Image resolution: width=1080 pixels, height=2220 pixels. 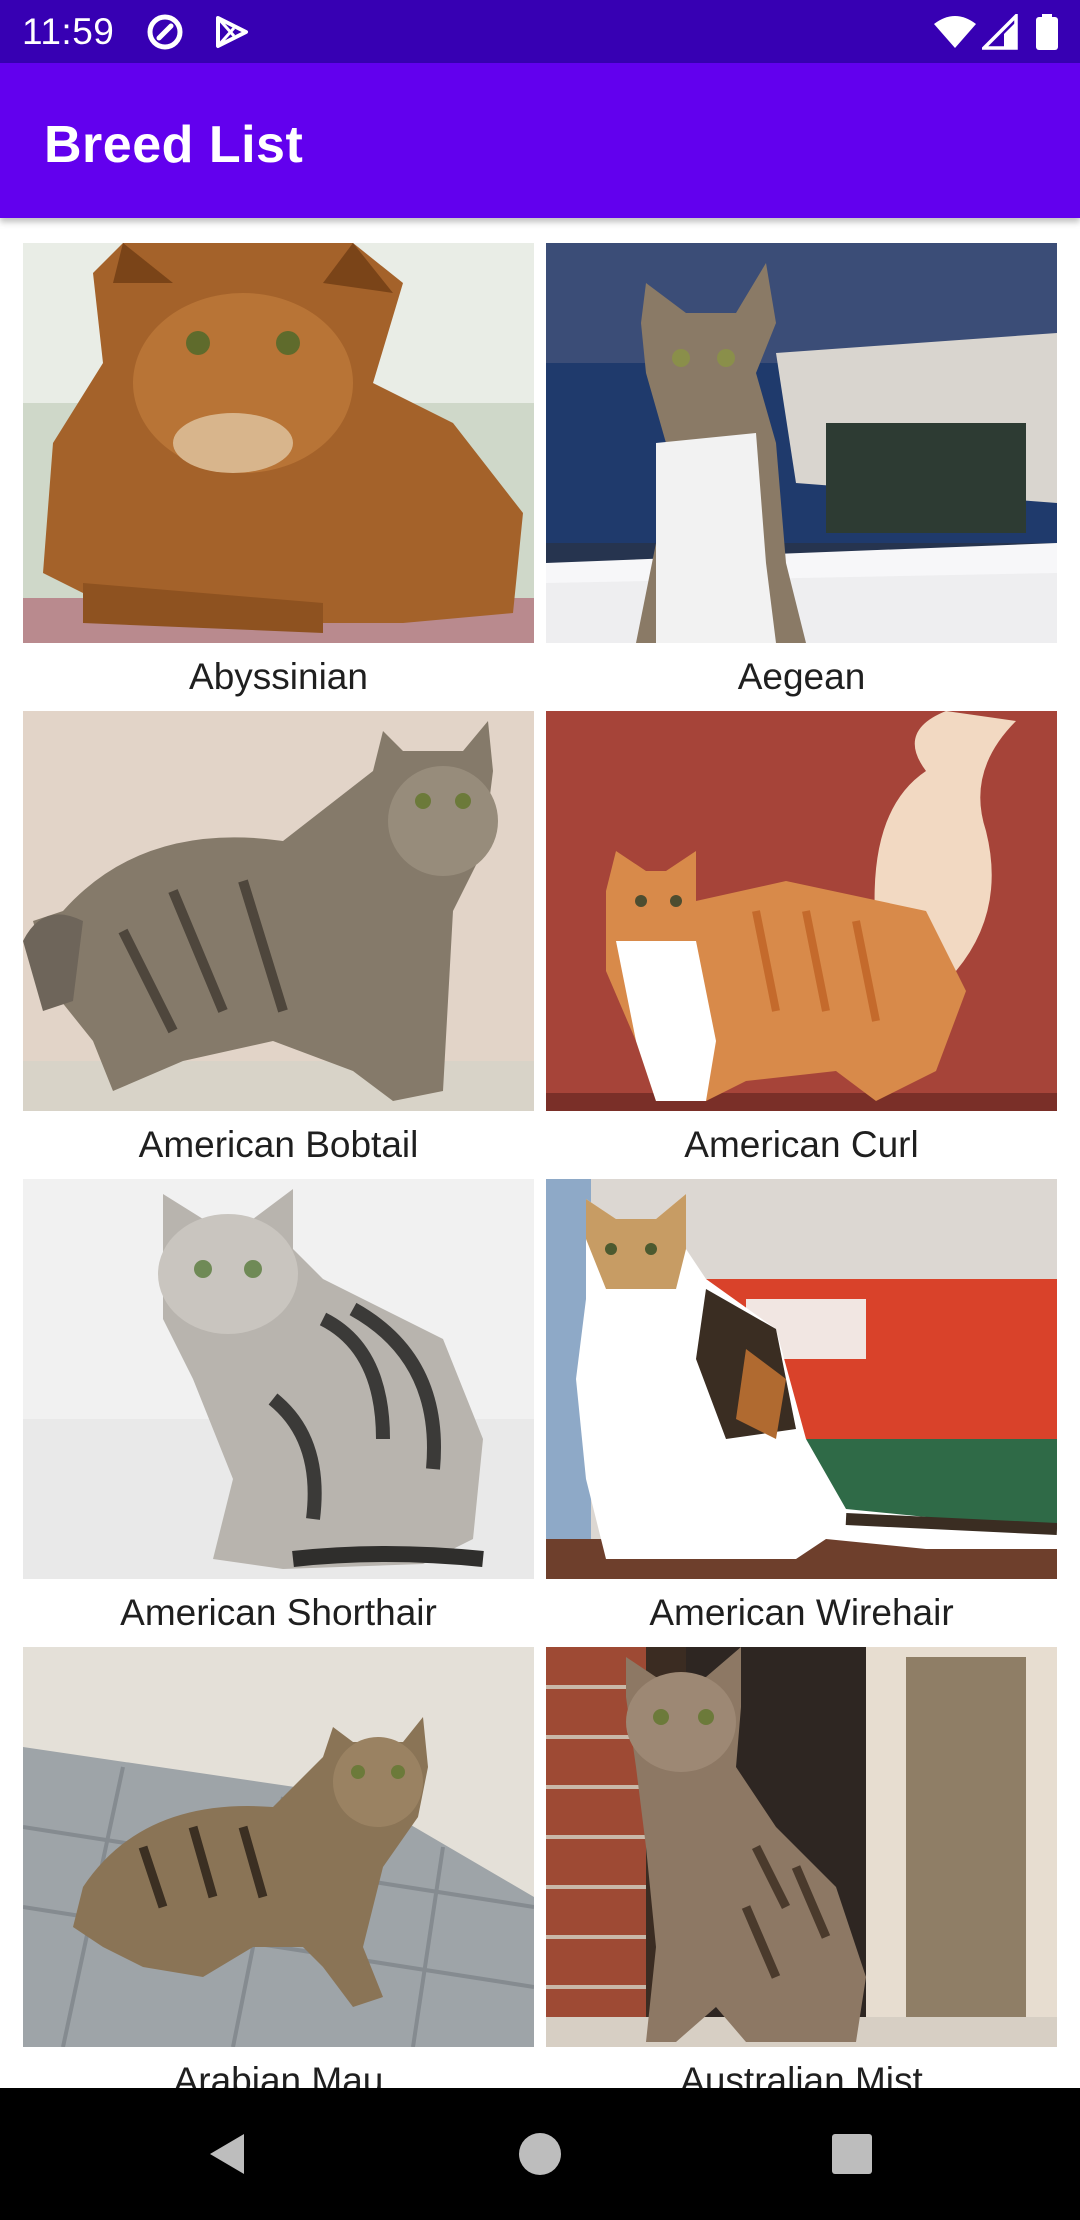 I want to click on breed-name: Abyssinian, so click(x=278, y=676).